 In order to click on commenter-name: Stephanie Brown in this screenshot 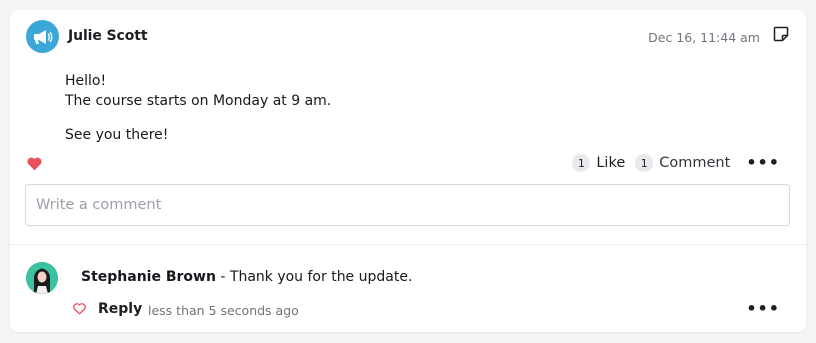, I will do `click(148, 277)`.